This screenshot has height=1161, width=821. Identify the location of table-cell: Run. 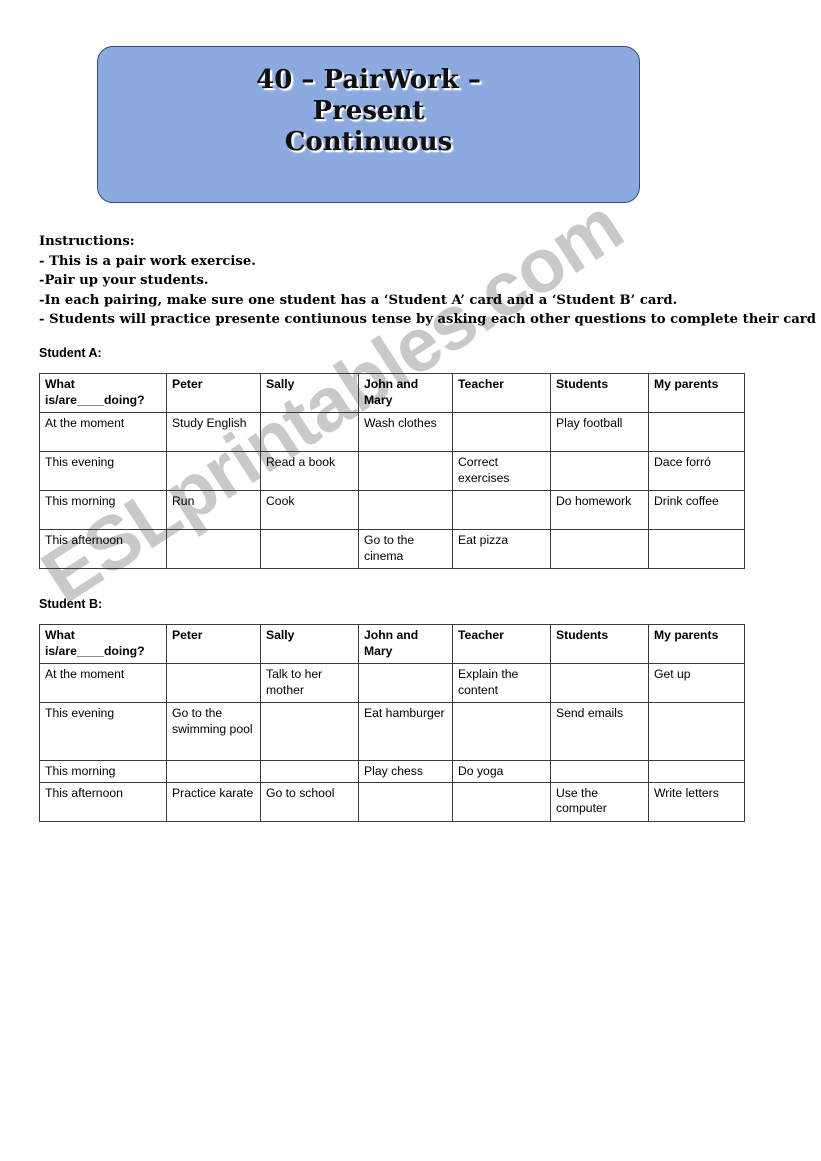
(213, 510).